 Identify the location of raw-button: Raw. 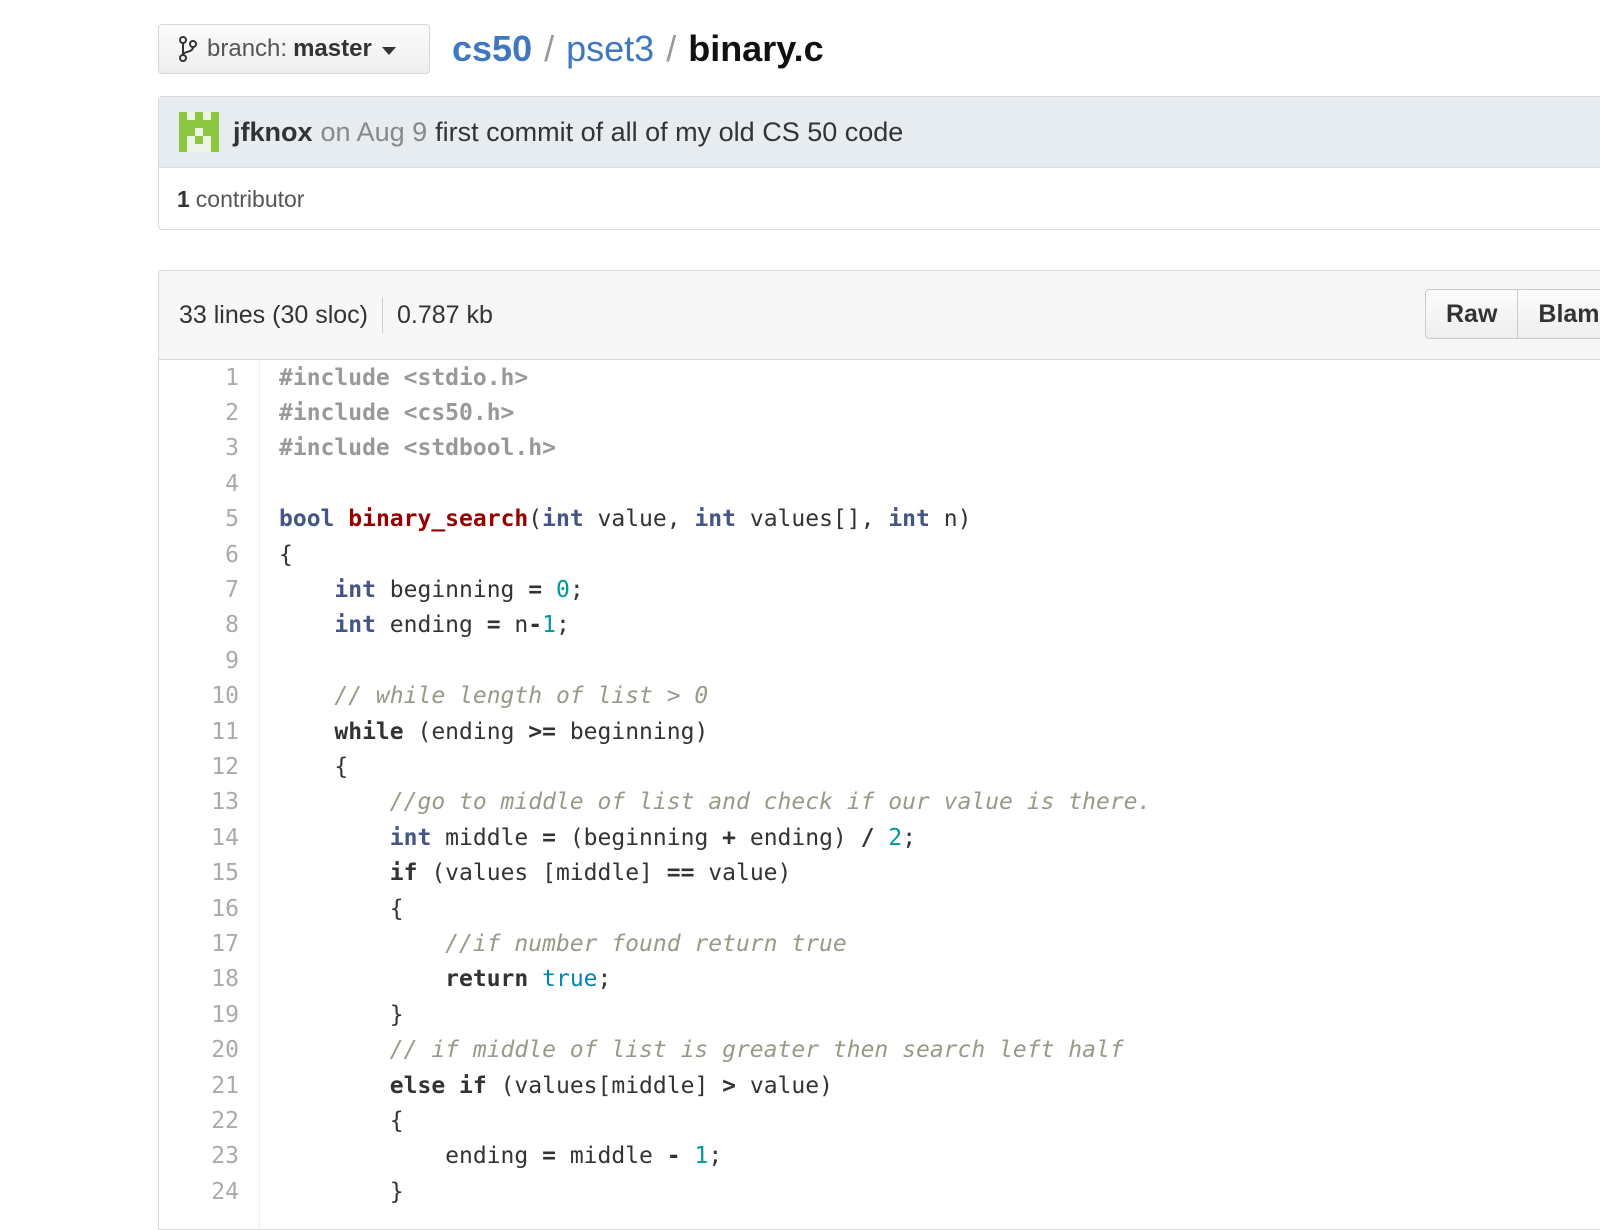
(1472, 314).